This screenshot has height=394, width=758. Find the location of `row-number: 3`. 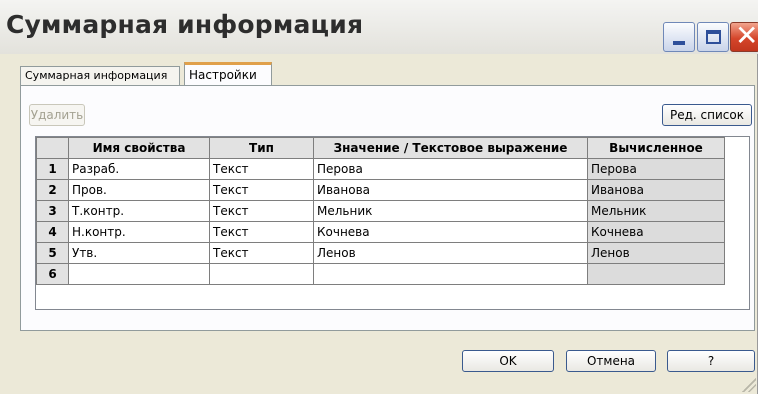

row-number: 3 is located at coordinates (52, 211).